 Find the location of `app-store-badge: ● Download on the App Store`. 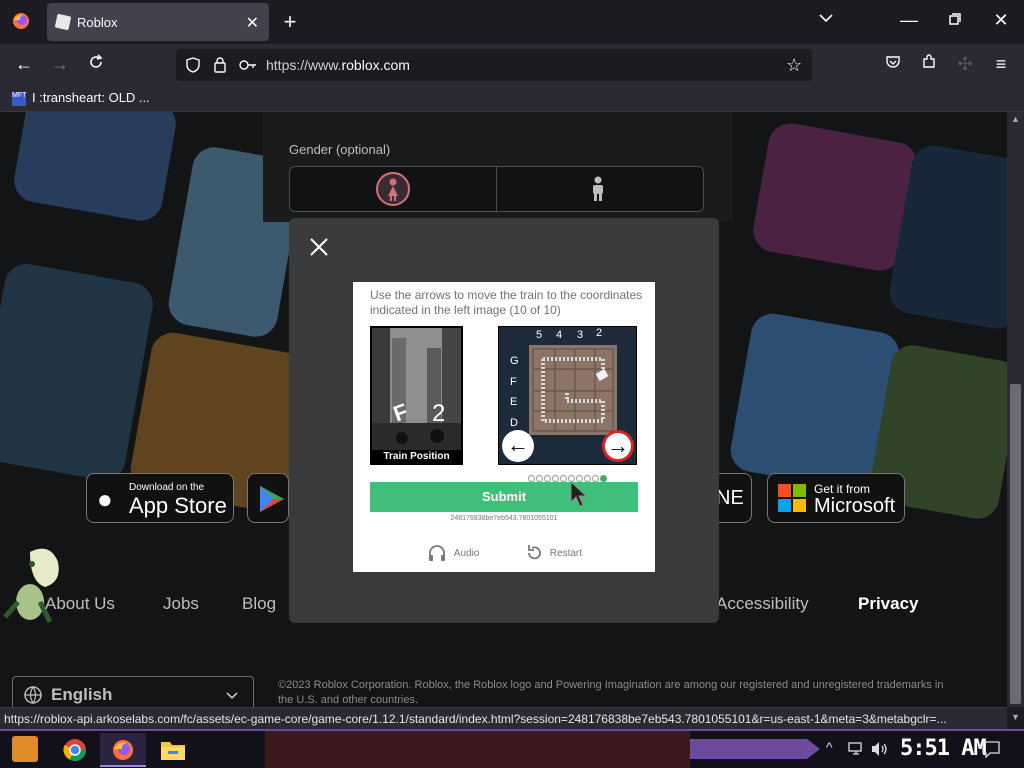

app-store-badge: ● Download on the App Store is located at coordinates (160, 498).